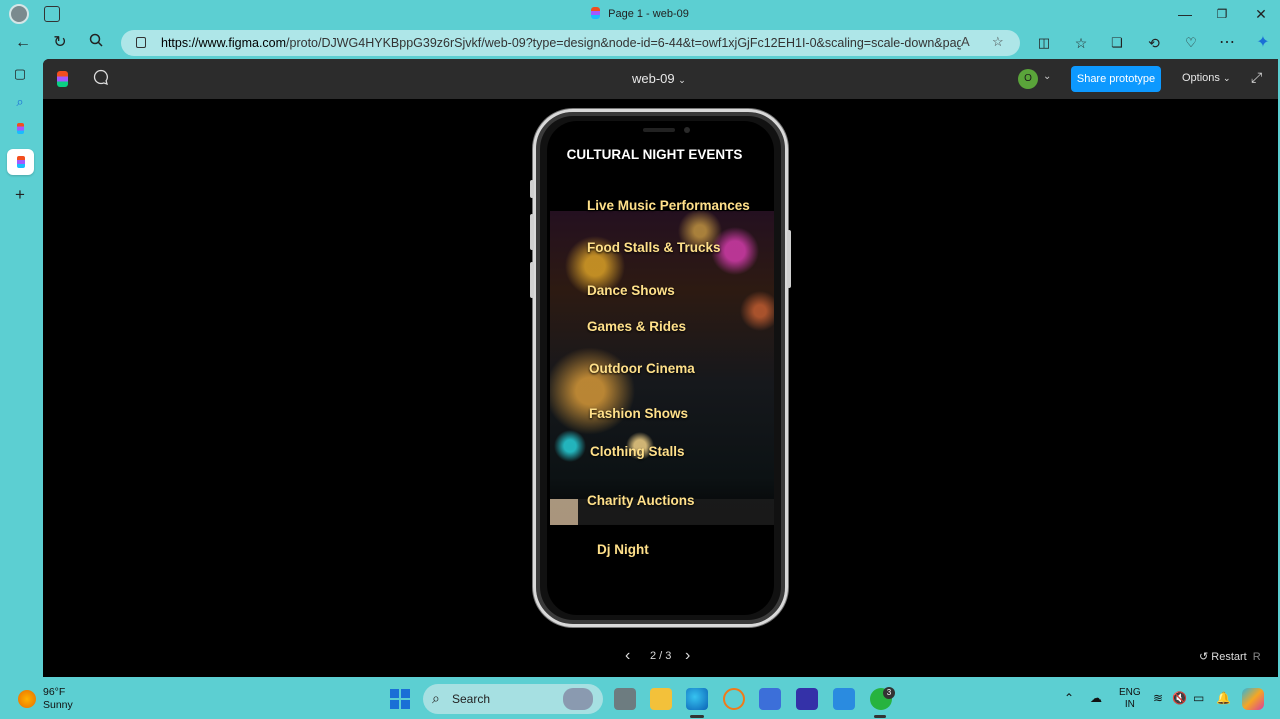  Describe the element at coordinates (687, 130) in the screenshot. I see `phone-camera` at that location.